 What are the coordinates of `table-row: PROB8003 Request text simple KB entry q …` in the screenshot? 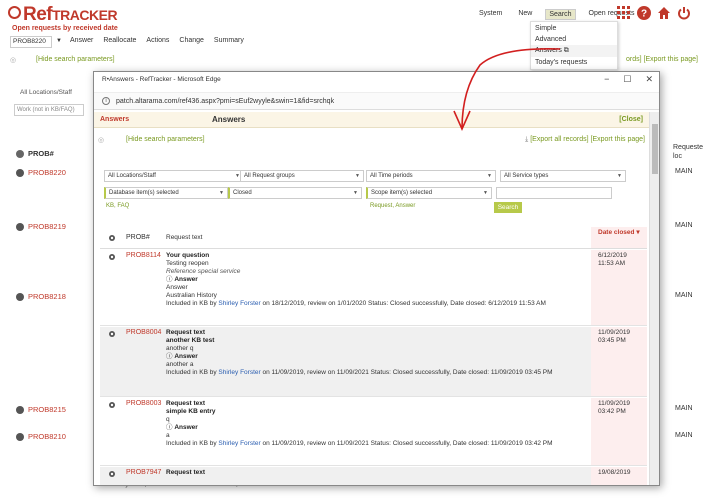 It's located at (373, 432).